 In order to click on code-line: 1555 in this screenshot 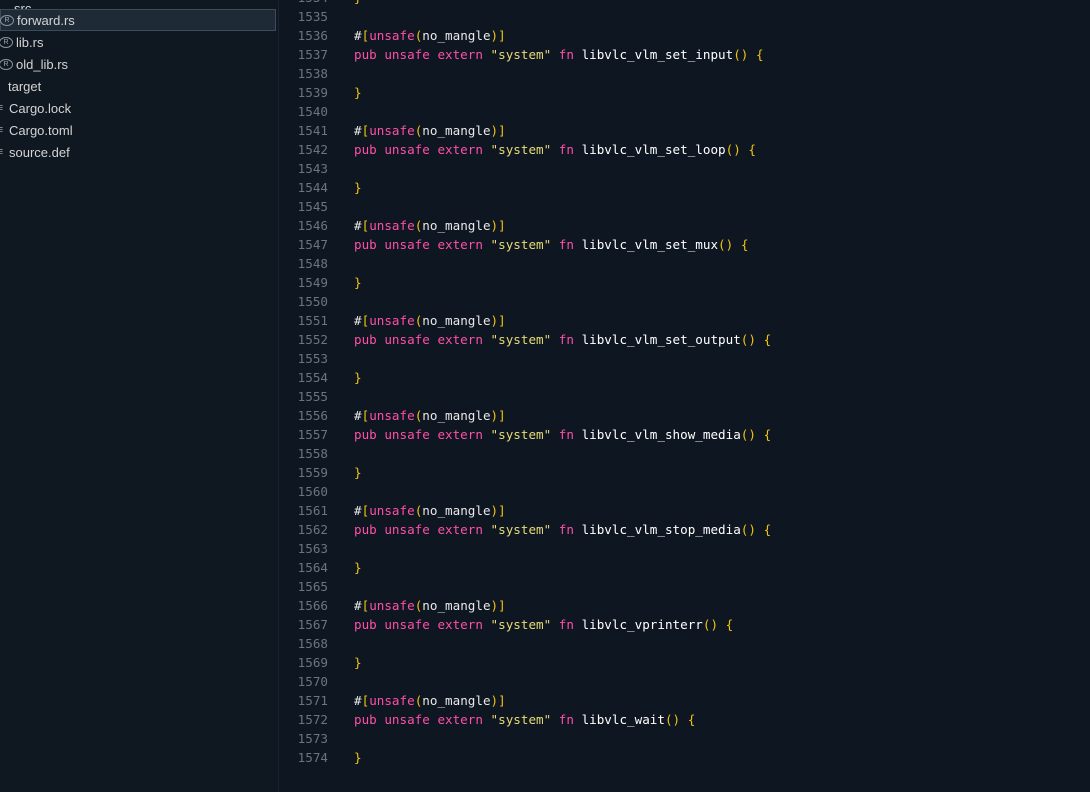, I will do `click(684, 396)`.